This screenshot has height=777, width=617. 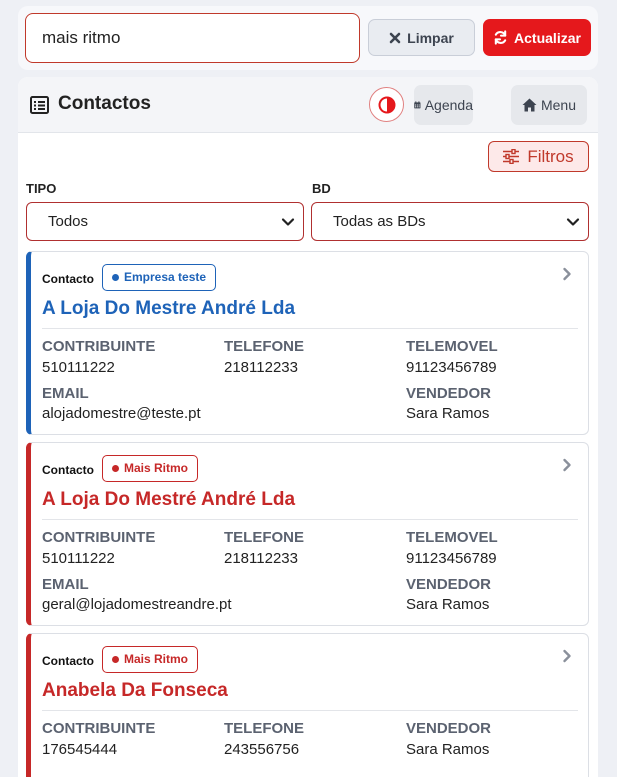 What do you see at coordinates (168, 309) in the screenshot?
I see `contact-name: A Loja Do Mestre André Lda` at bounding box center [168, 309].